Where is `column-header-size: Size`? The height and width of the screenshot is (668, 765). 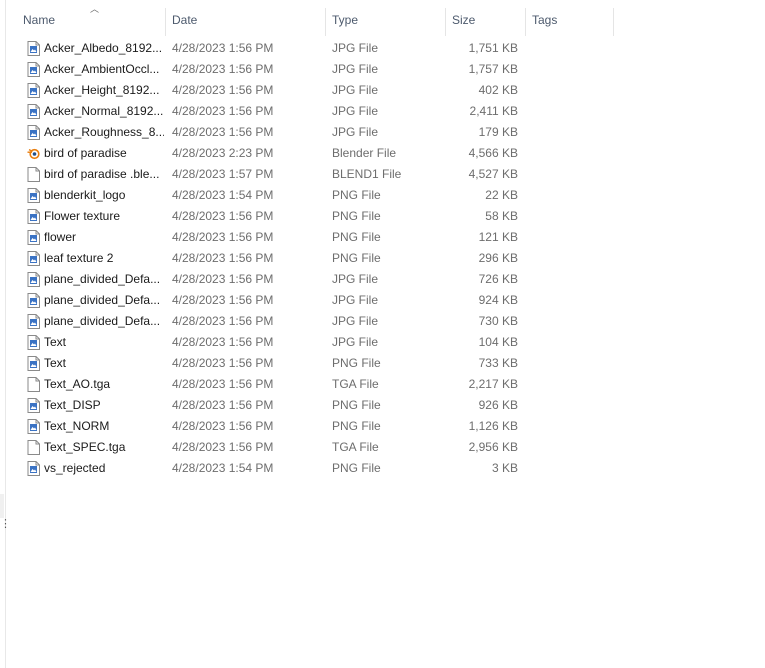
column-header-size: Size is located at coordinates (488, 20).